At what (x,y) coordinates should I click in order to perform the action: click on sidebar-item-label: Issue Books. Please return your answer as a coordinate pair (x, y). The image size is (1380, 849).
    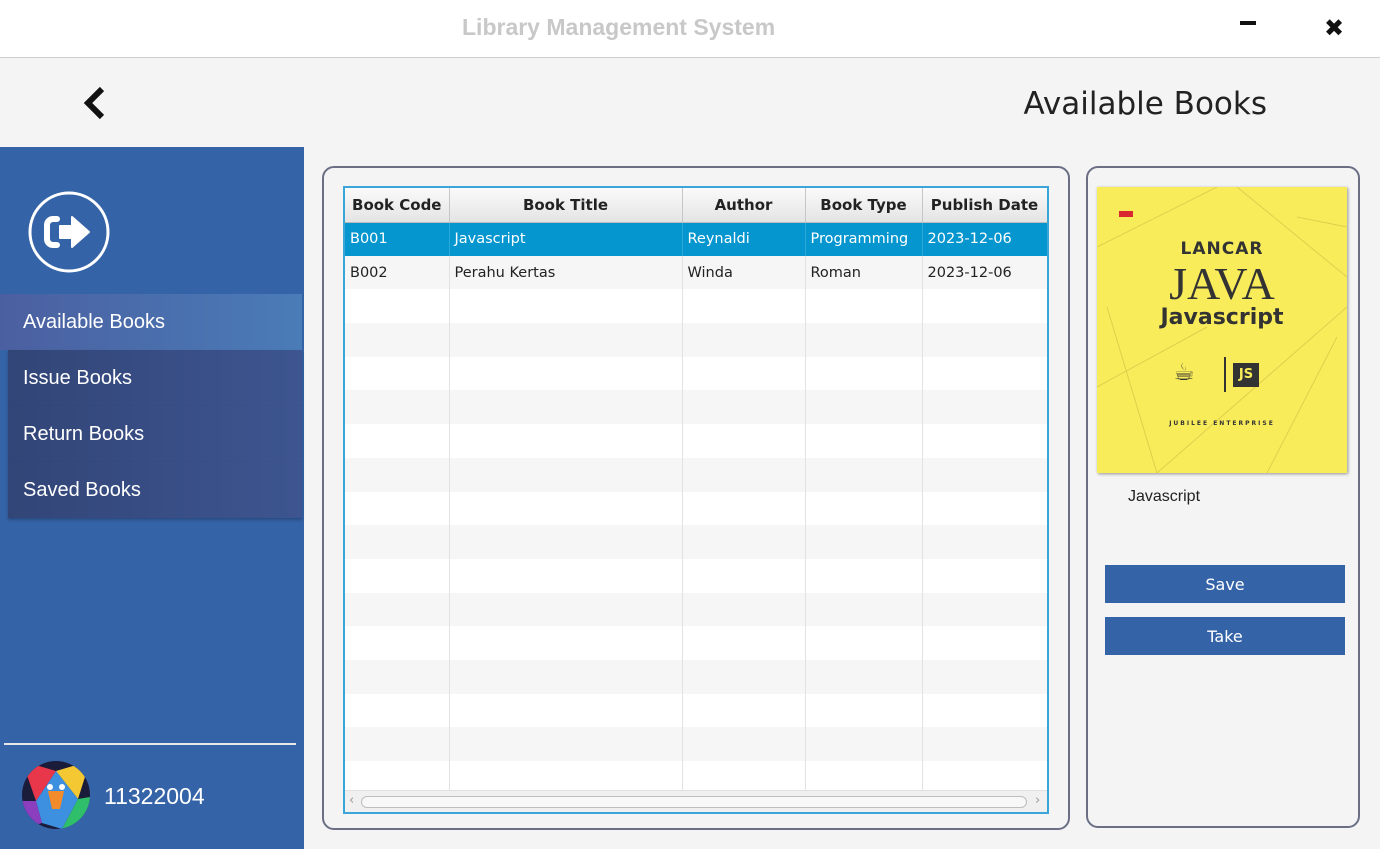
    Looking at the image, I should click on (77, 377).